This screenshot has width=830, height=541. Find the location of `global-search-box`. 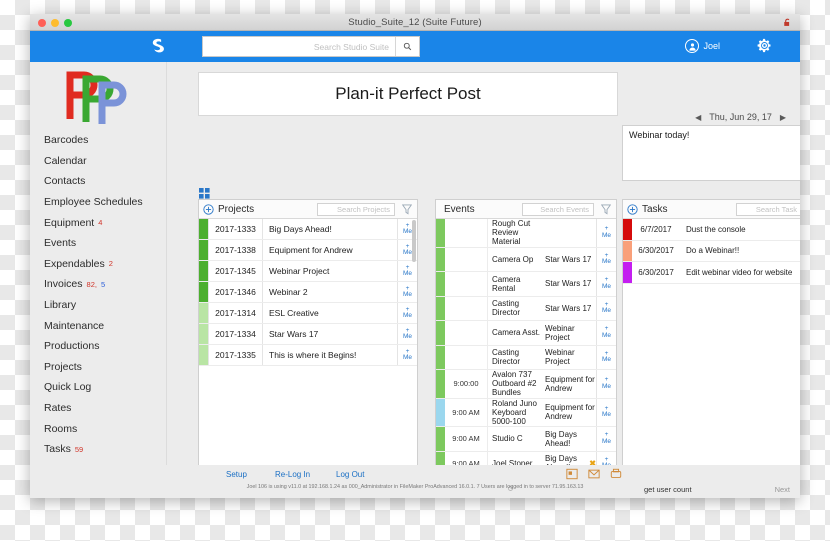

global-search-box is located at coordinates (311, 46).